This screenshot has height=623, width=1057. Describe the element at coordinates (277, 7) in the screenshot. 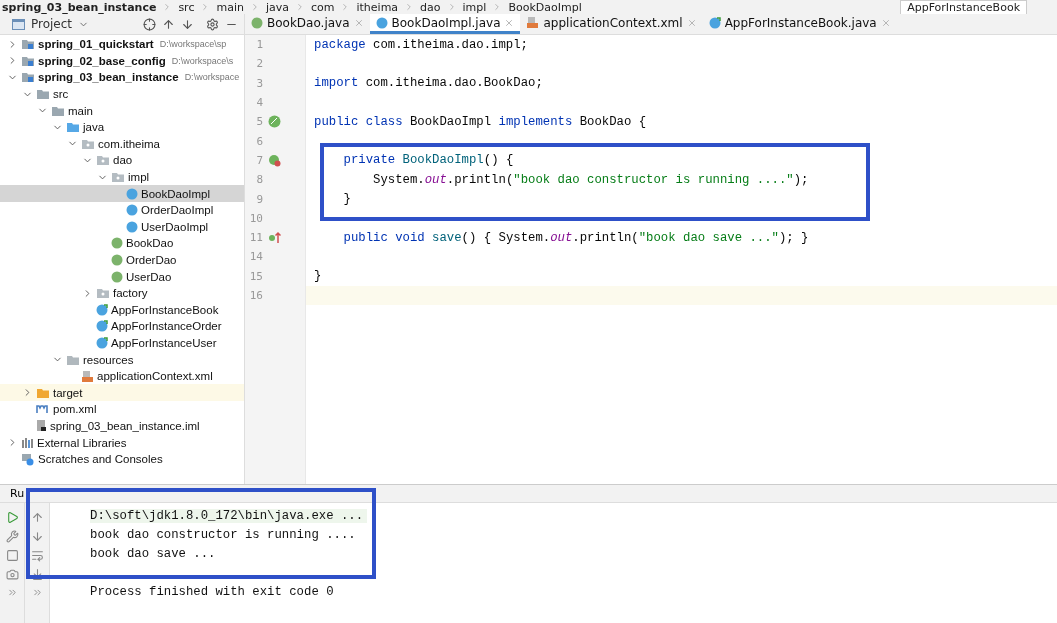

I see `breadcrumb-item: java` at that location.